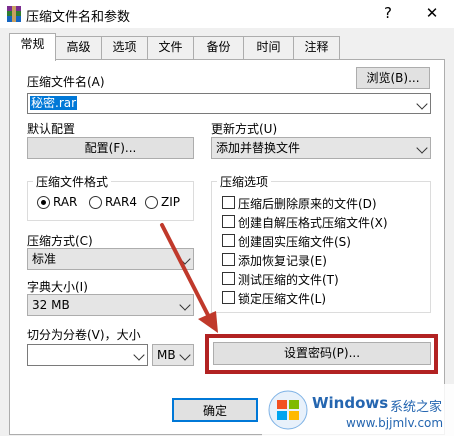  Describe the element at coordinates (84, 335) in the screenshot. I see `split-volume-label: 切分为分卷(V)，大小` at that location.